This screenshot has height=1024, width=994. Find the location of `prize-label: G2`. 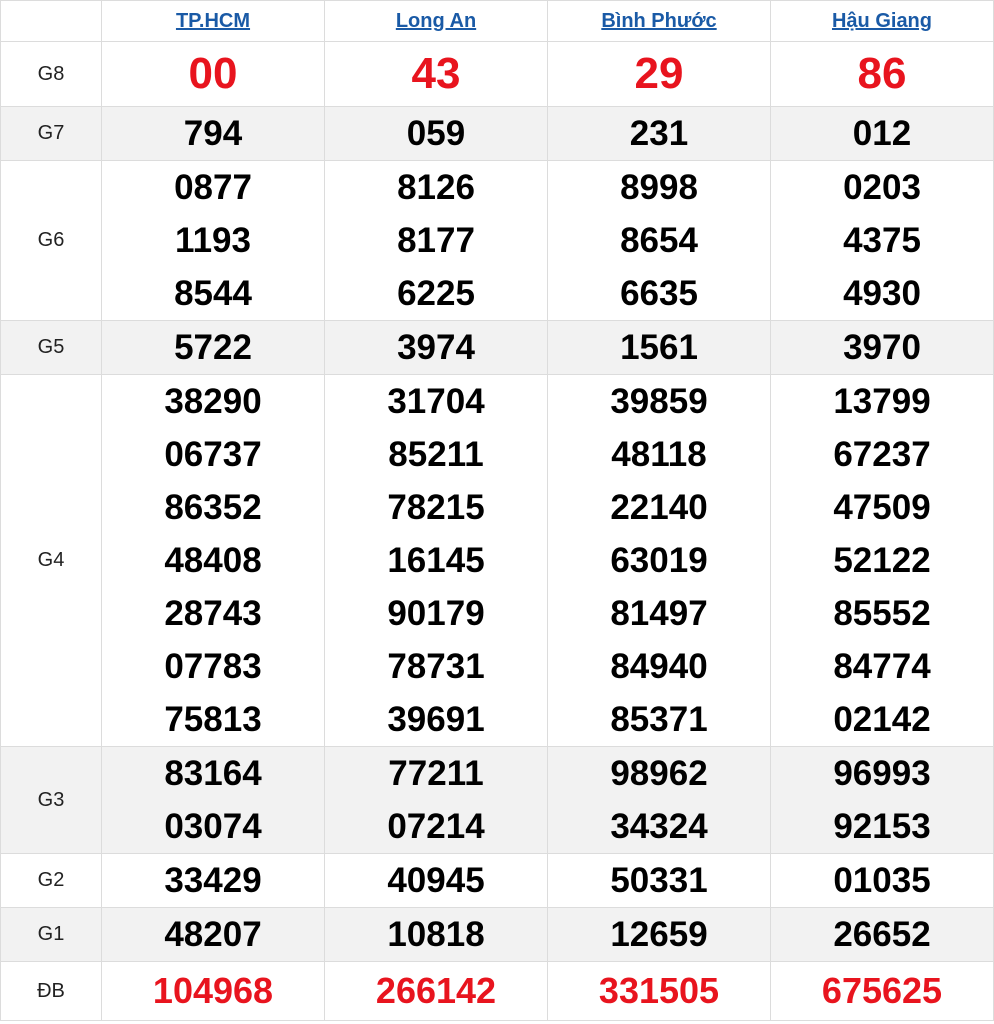

prize-label: G2 is located at coordinates (51, 880).